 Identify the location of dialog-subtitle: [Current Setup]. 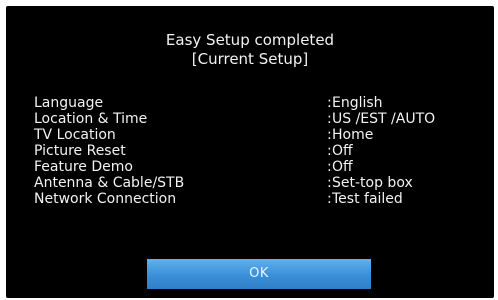
(250, 59).